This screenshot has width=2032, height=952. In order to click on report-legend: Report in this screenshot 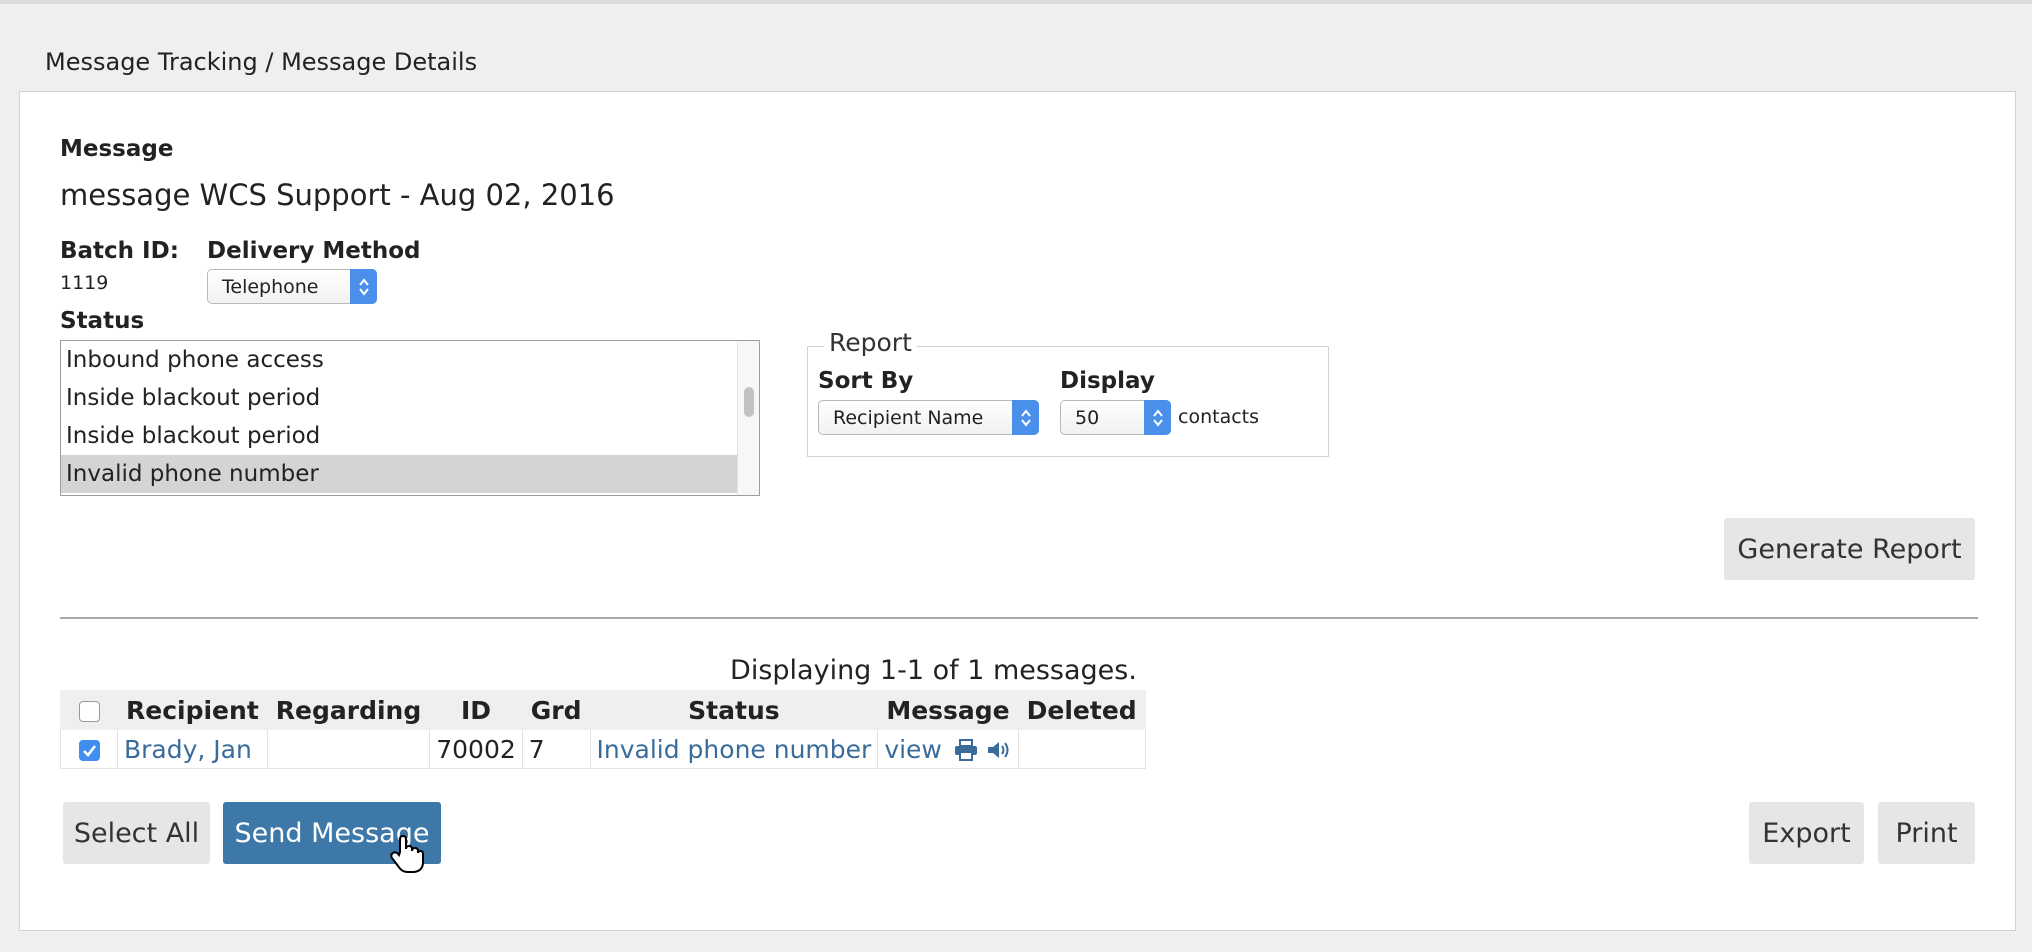, I will do `click(870, 342)`.